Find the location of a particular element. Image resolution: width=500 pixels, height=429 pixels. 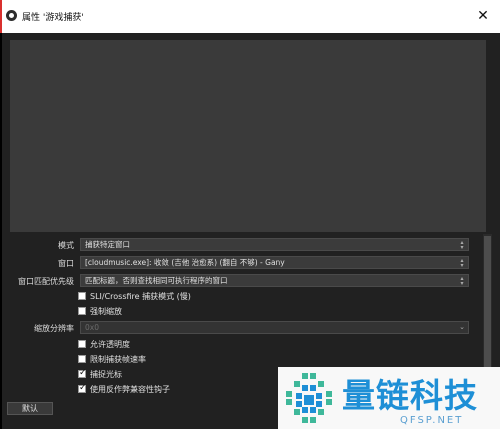

close-button: ✕ is located at coordinates (483, 16).